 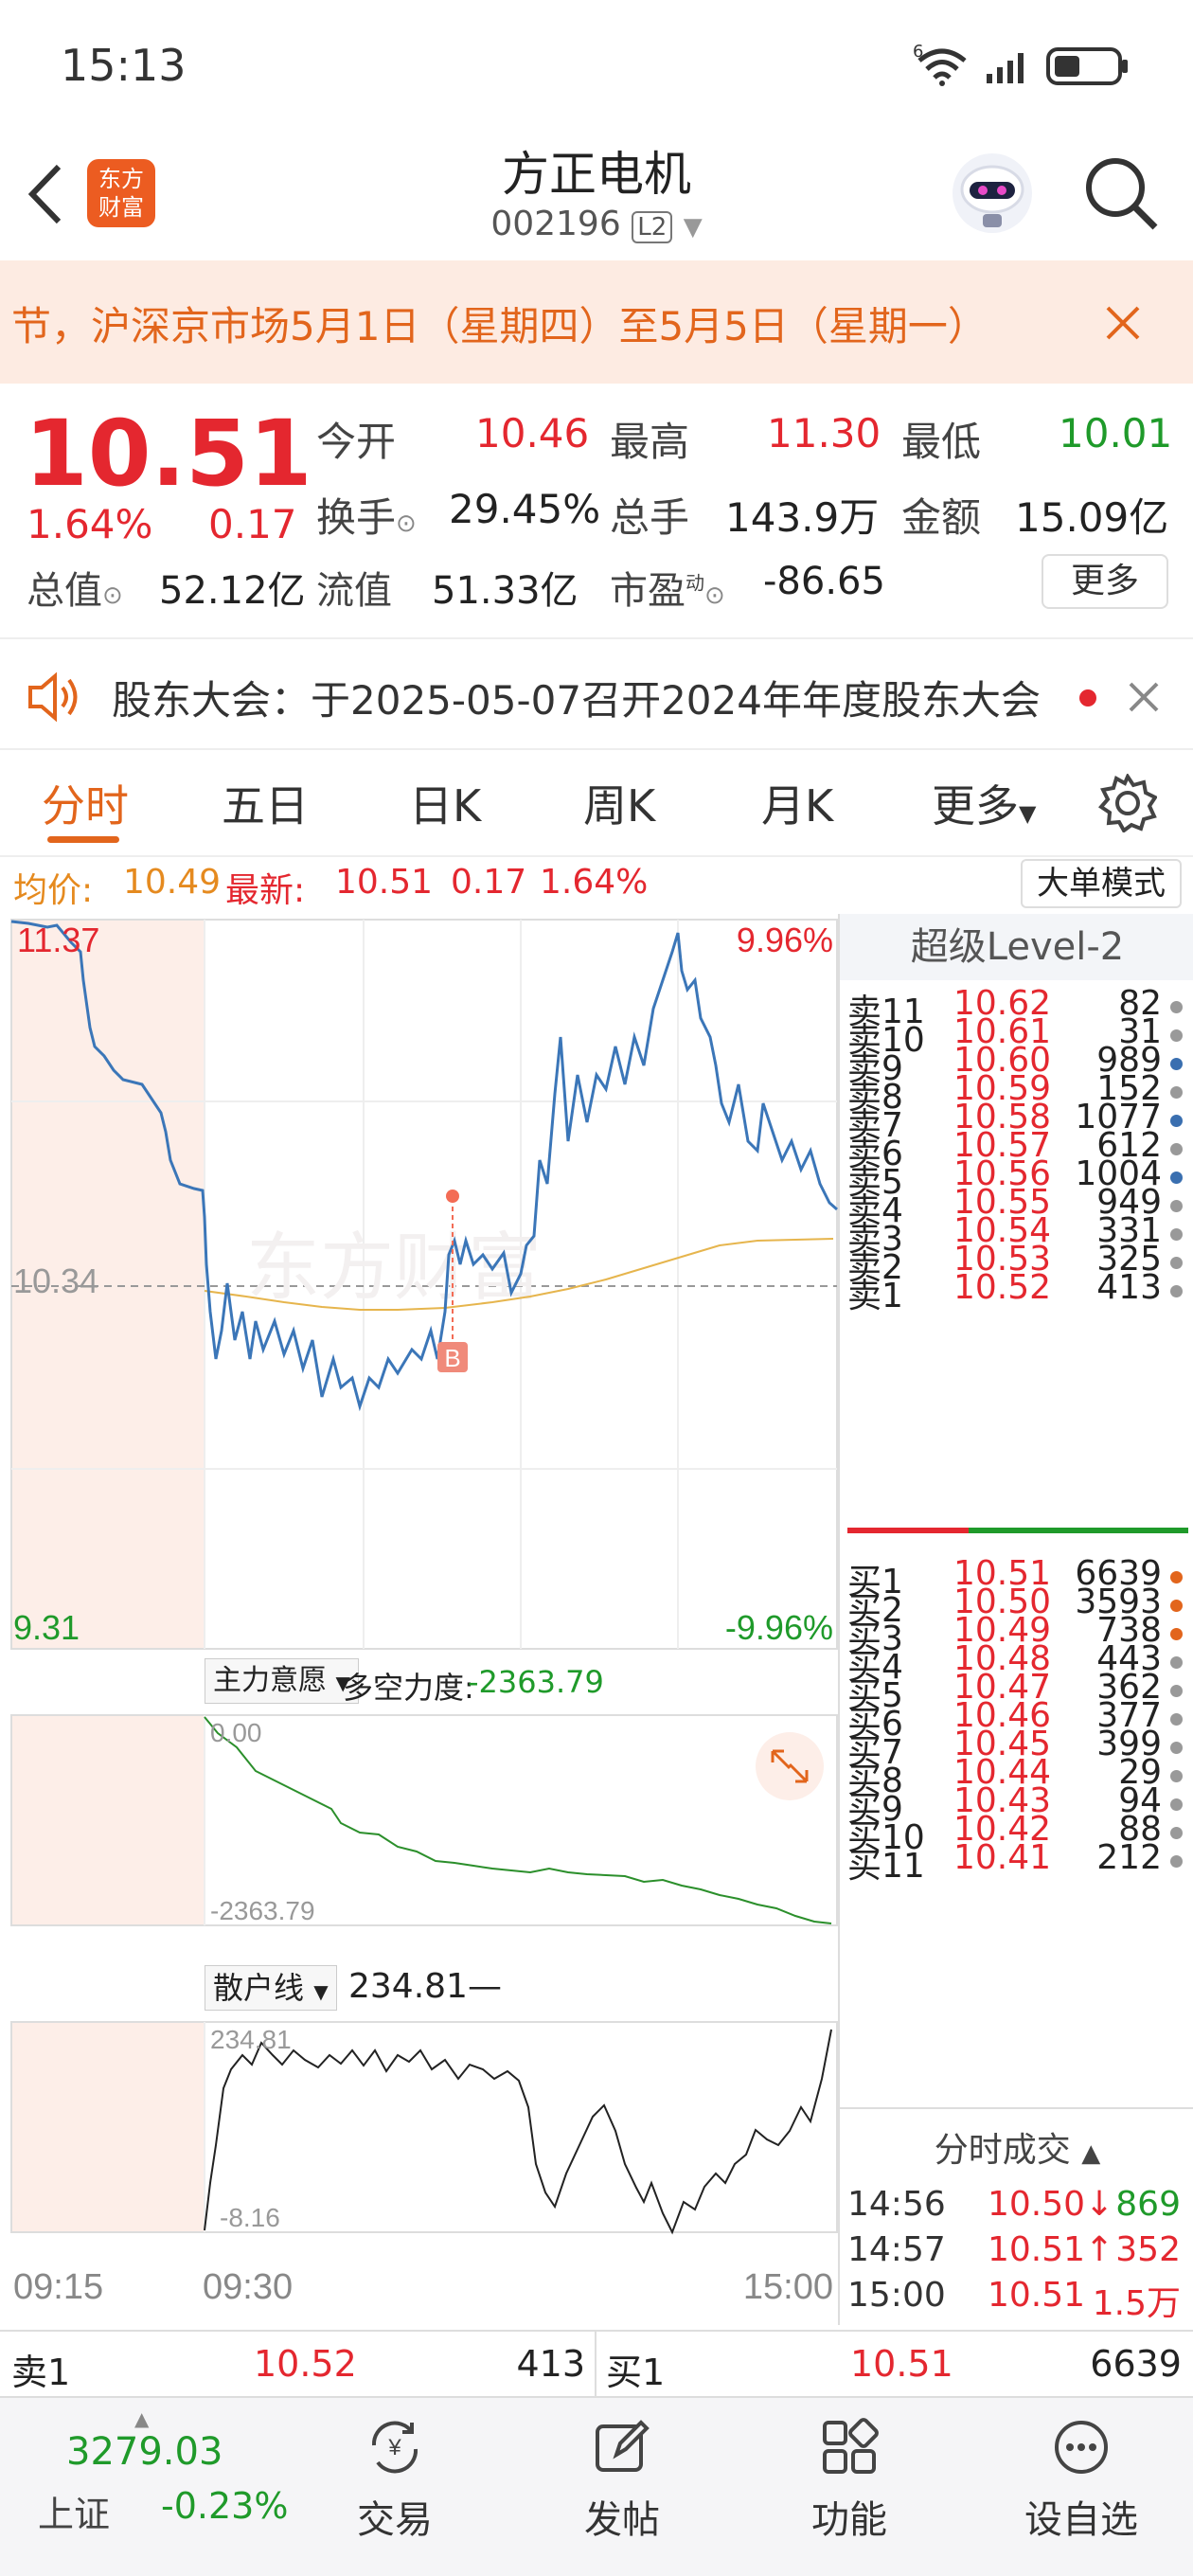 What do you see at coordinates (83, 839) in the screenshot?
I see `active-tab-indicator` at bounding box center [83, 839].